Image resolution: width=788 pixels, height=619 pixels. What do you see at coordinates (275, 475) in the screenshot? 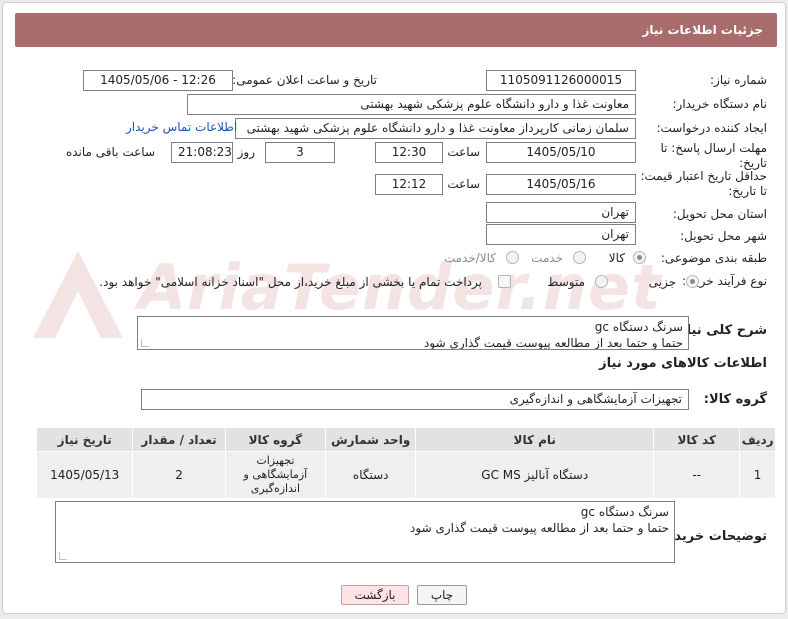
I see `cell-item-group: تجهیزات آزمایشگاهی و اندازه‌گیری` at bounding box center [275, 475].